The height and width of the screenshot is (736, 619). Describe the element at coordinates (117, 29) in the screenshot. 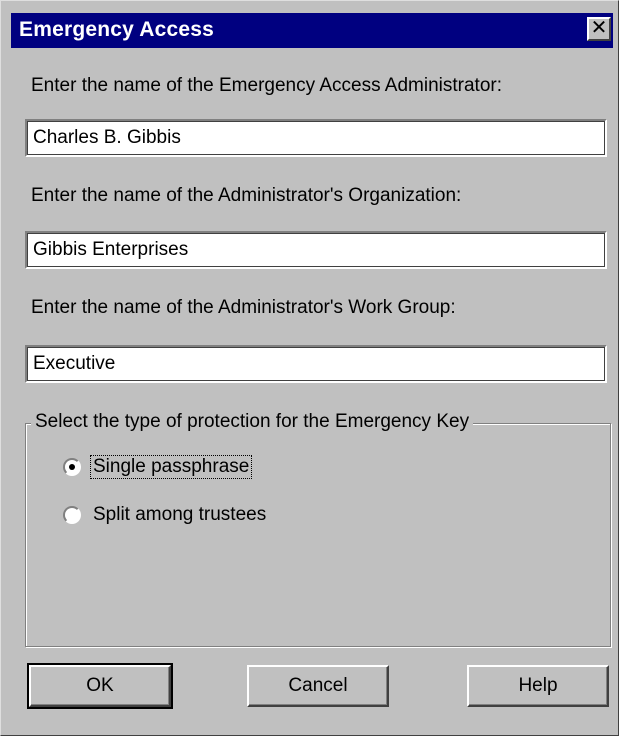

I see `window-title: Emergency Access` at that location.